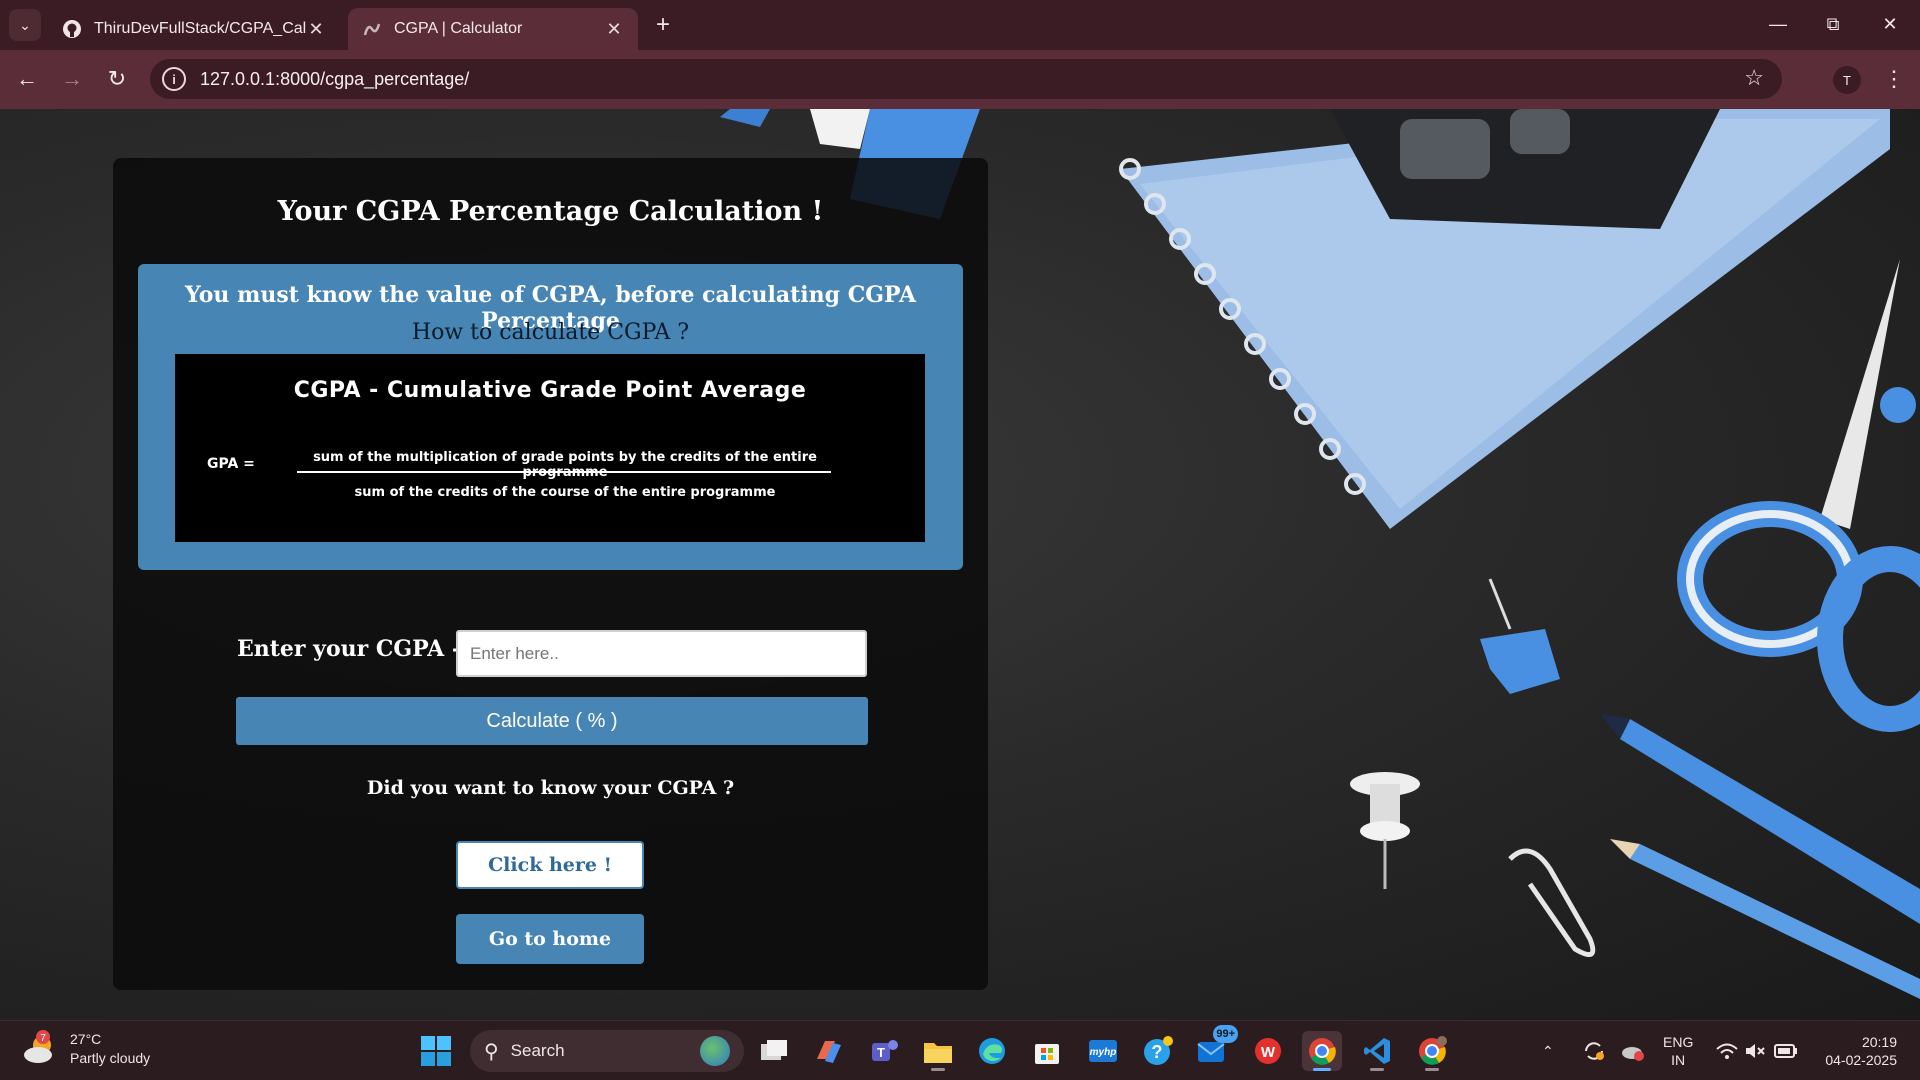 This screenshot has height=1080, width=1920. I want to click on reload-icon: ↻, so click(117, 79).